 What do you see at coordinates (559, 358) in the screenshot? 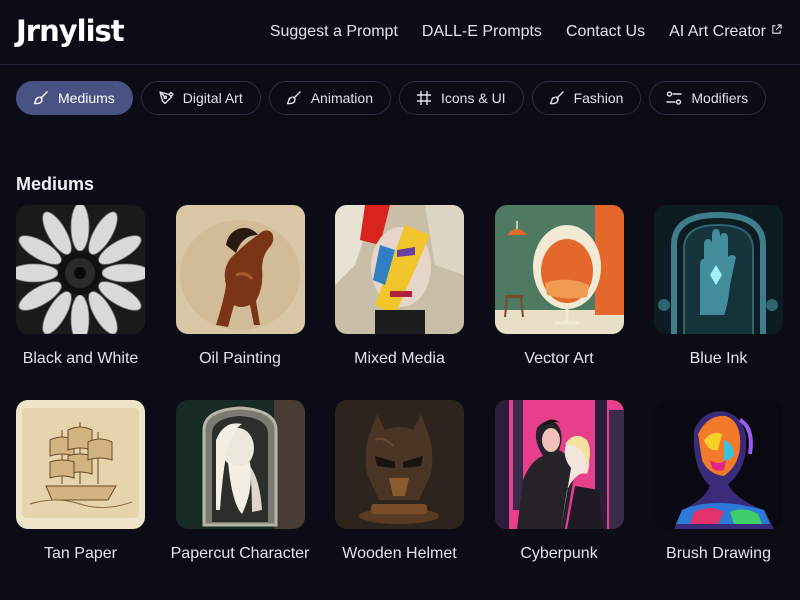
I see `card-label: Vector Art` at bounding box center [559, 358].